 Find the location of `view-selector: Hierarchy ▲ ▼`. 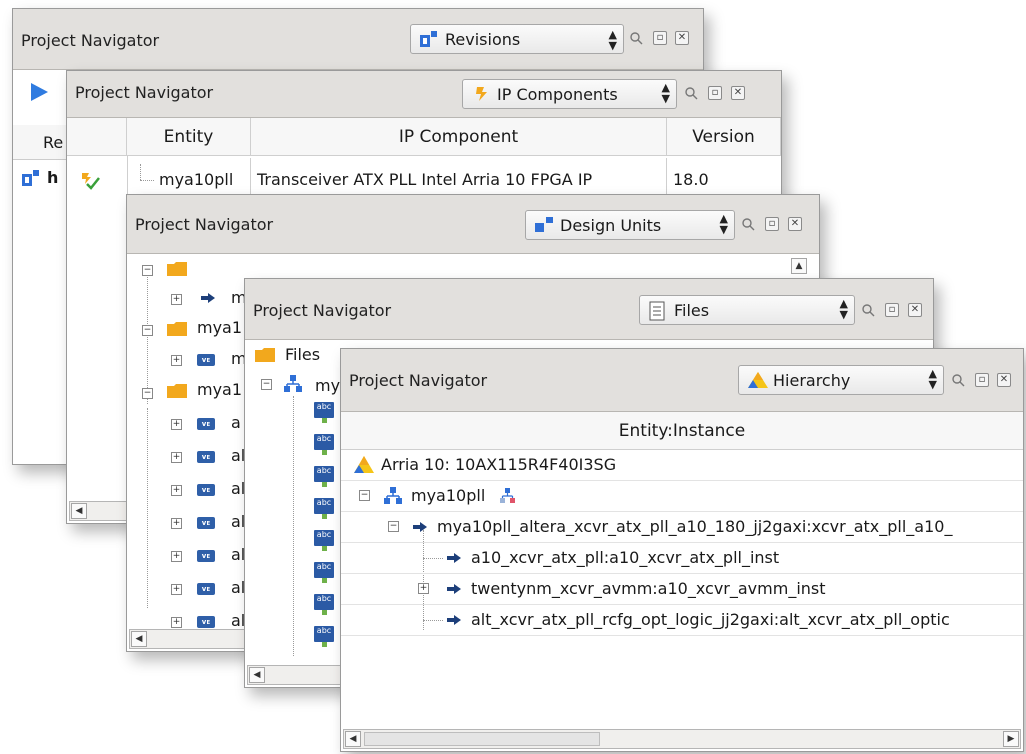

view-selector: Hierarchy ▲ ▼ is located at coordinates (841, 380).